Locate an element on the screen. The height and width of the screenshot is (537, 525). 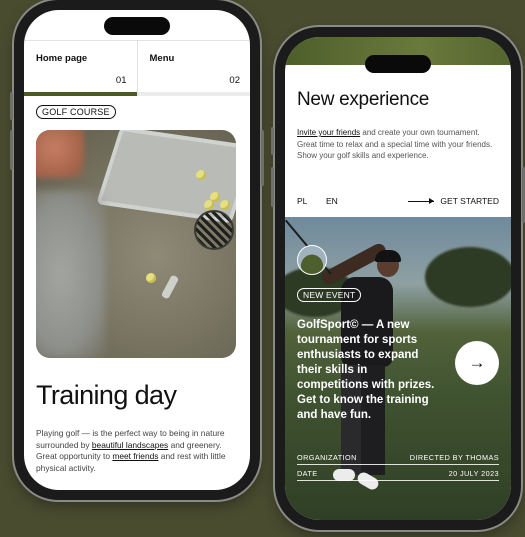
nav-item-number: 02 is located at coordinates (234, 80).